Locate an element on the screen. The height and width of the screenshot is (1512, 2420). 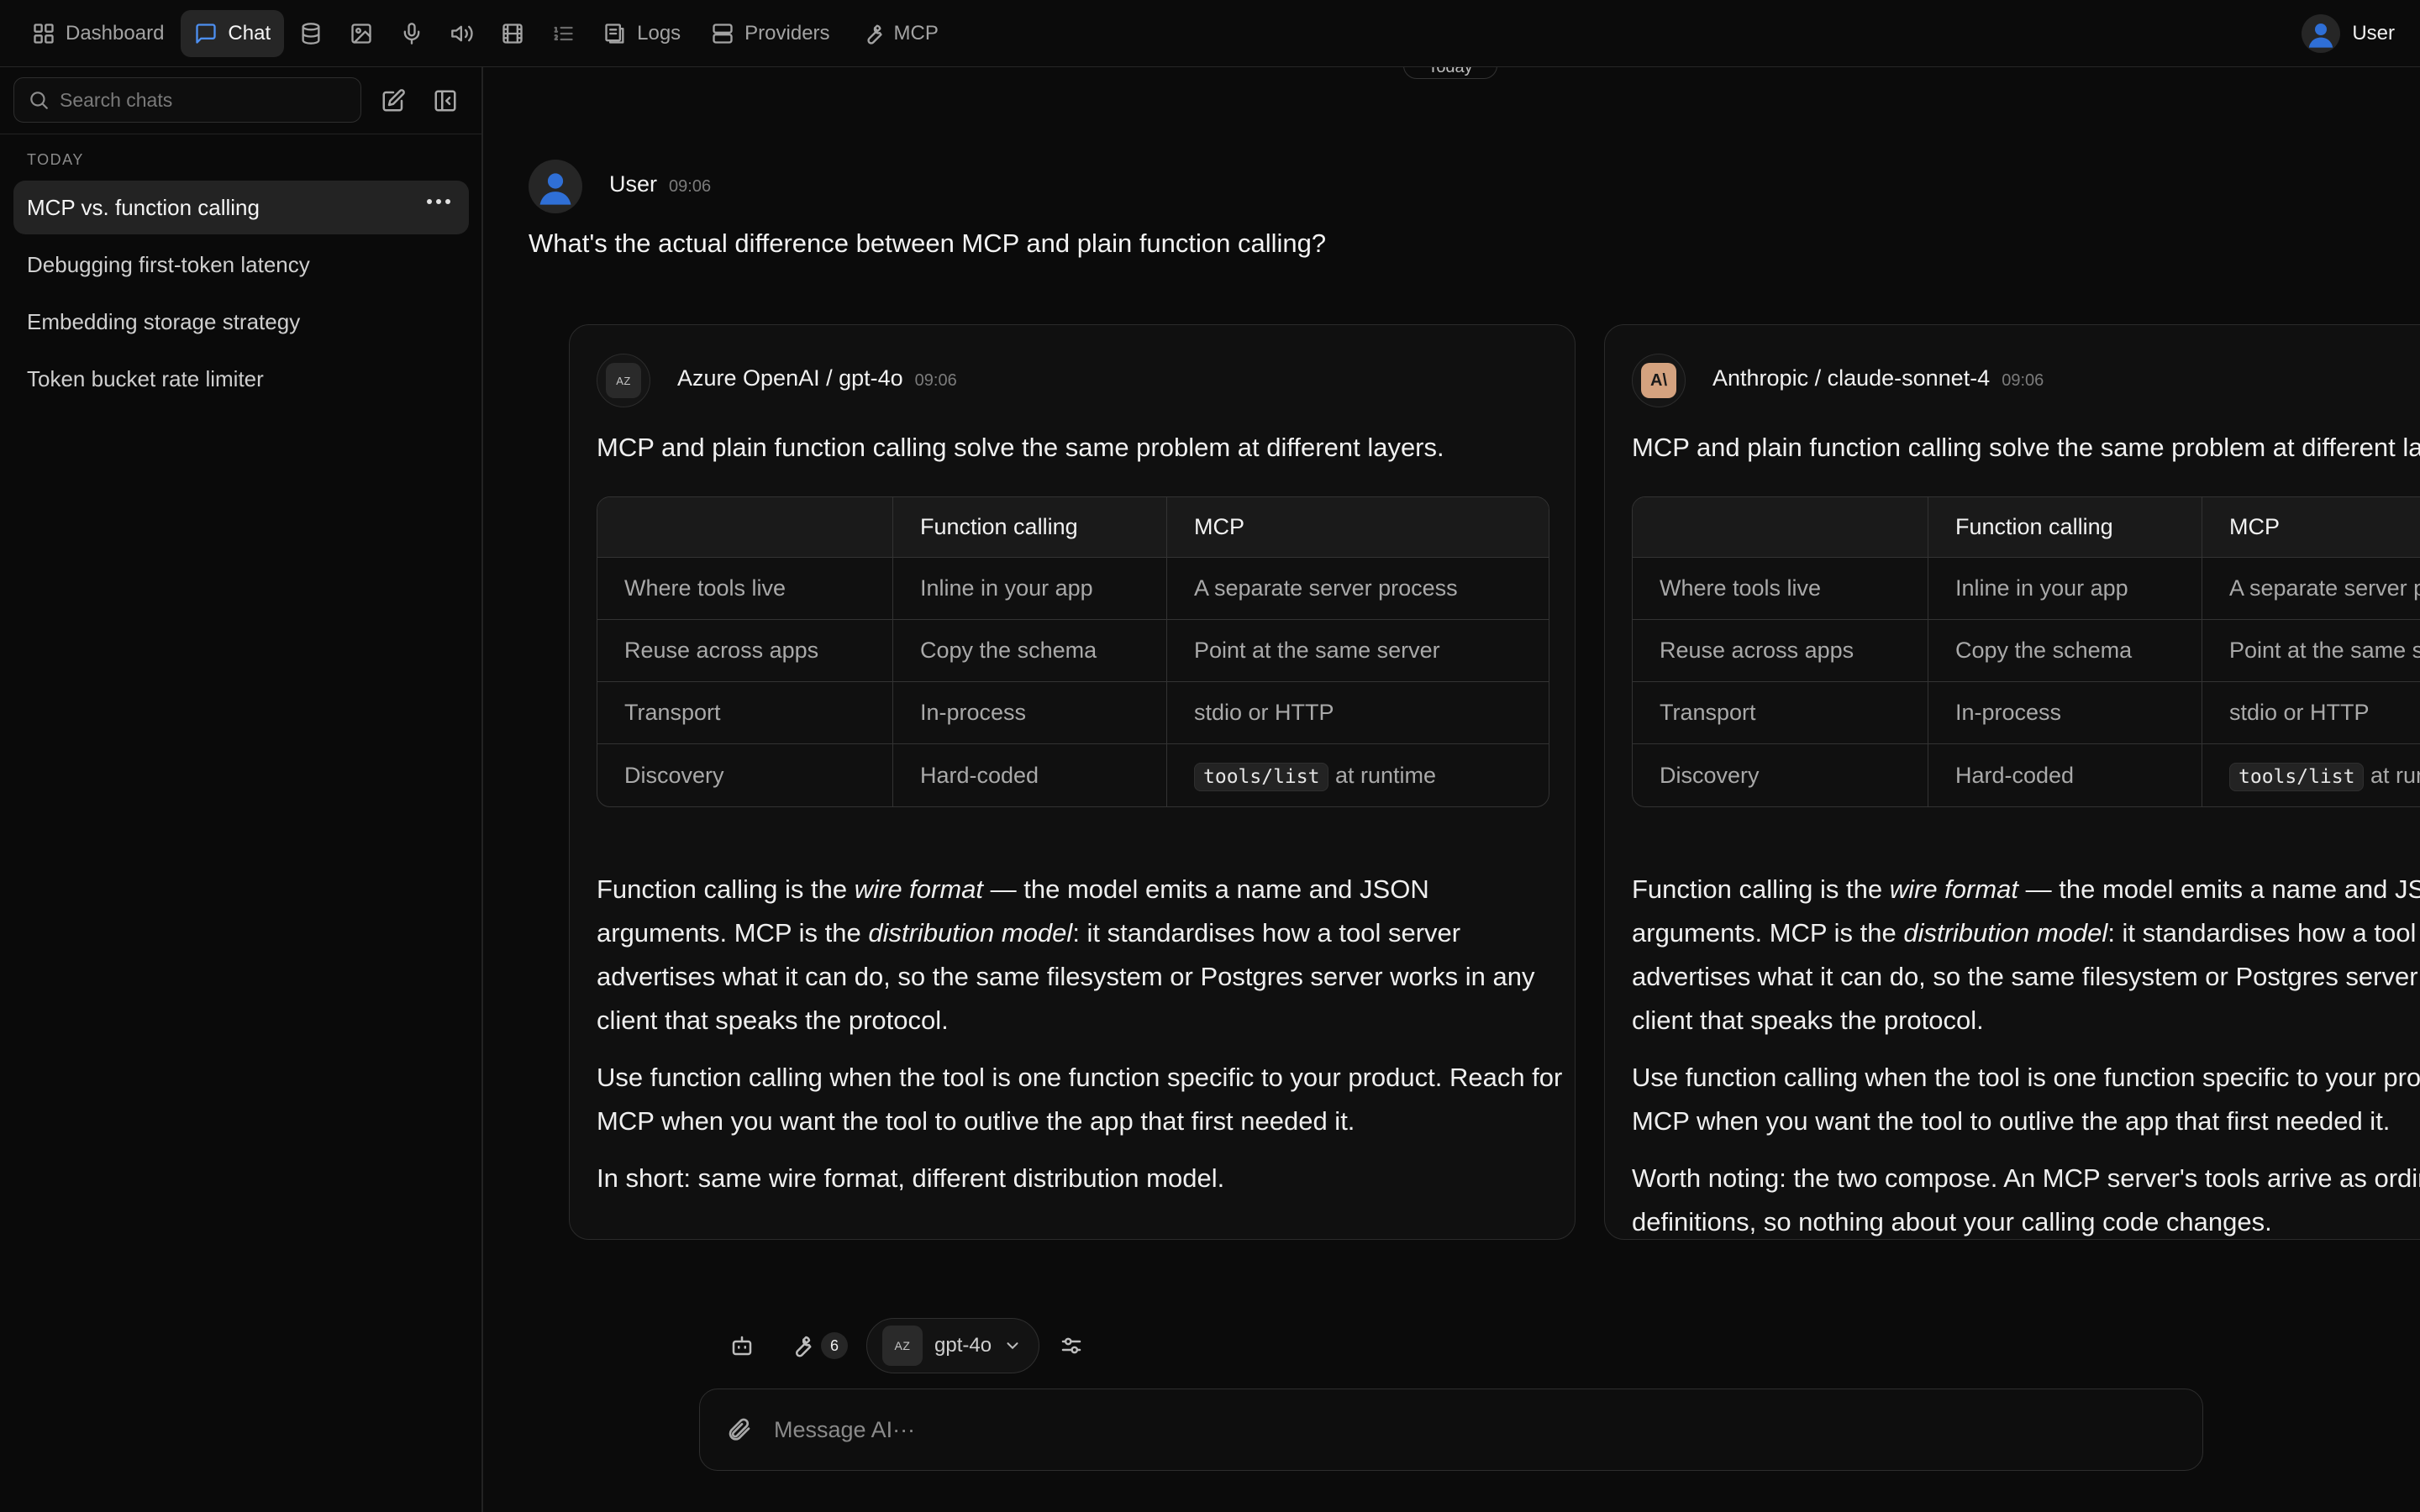
nav-mcp: MCP is located at coordinates (900, 33).